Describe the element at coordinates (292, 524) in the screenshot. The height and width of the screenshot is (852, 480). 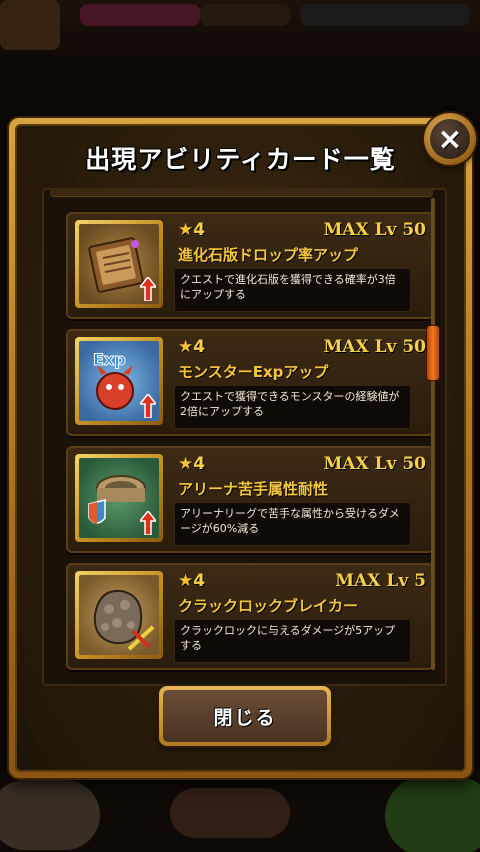
I see `card-description: アリーナリーグで苦手な属性から受けるダメージが60%減る` at that location.